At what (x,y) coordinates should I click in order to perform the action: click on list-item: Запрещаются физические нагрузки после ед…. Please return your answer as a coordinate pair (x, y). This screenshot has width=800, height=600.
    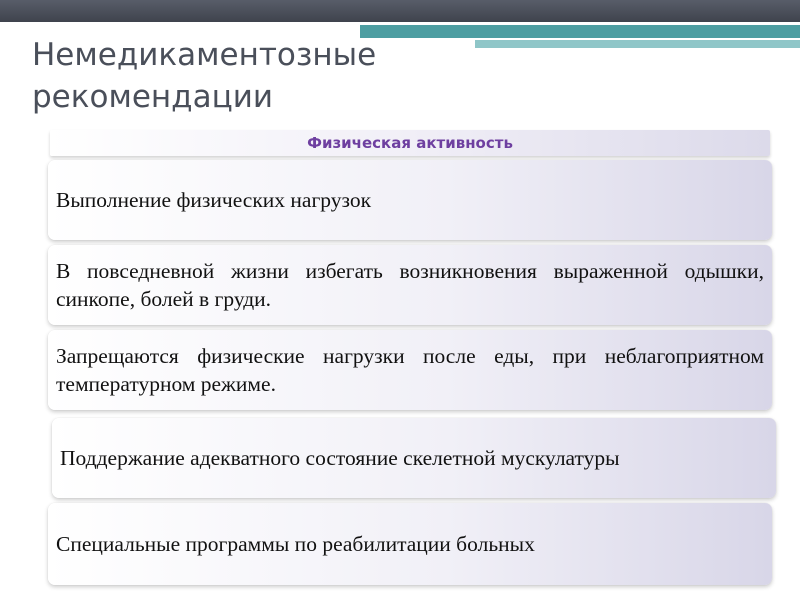
    Looking at the image, I should click on (410, 370).